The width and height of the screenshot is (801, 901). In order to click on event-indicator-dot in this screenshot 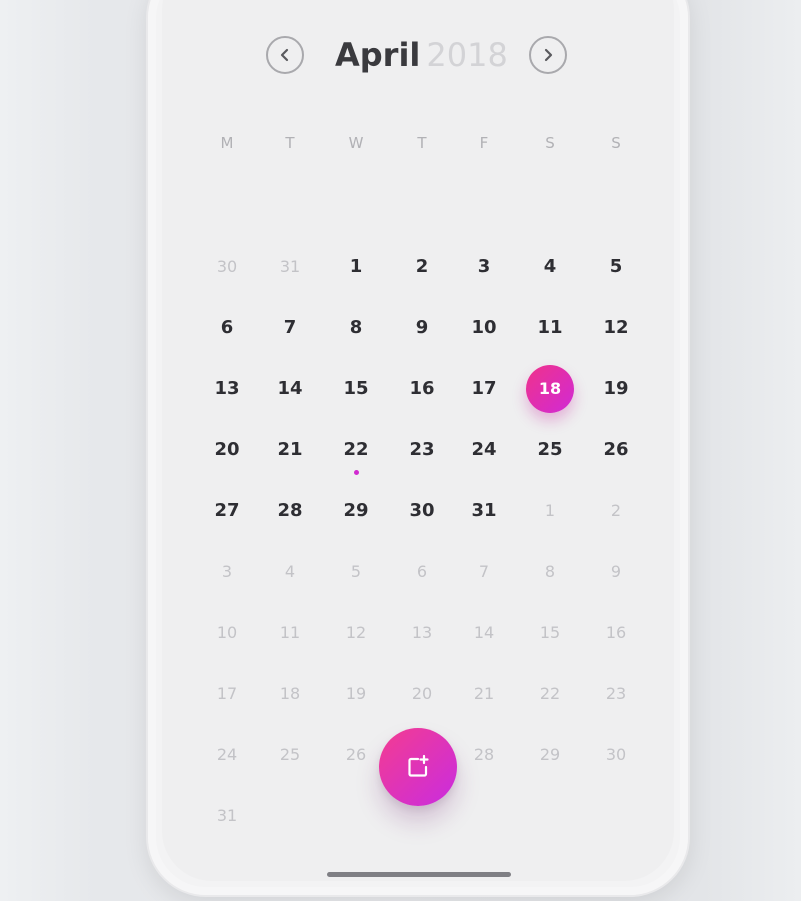, I will do `click(356, 472)`.